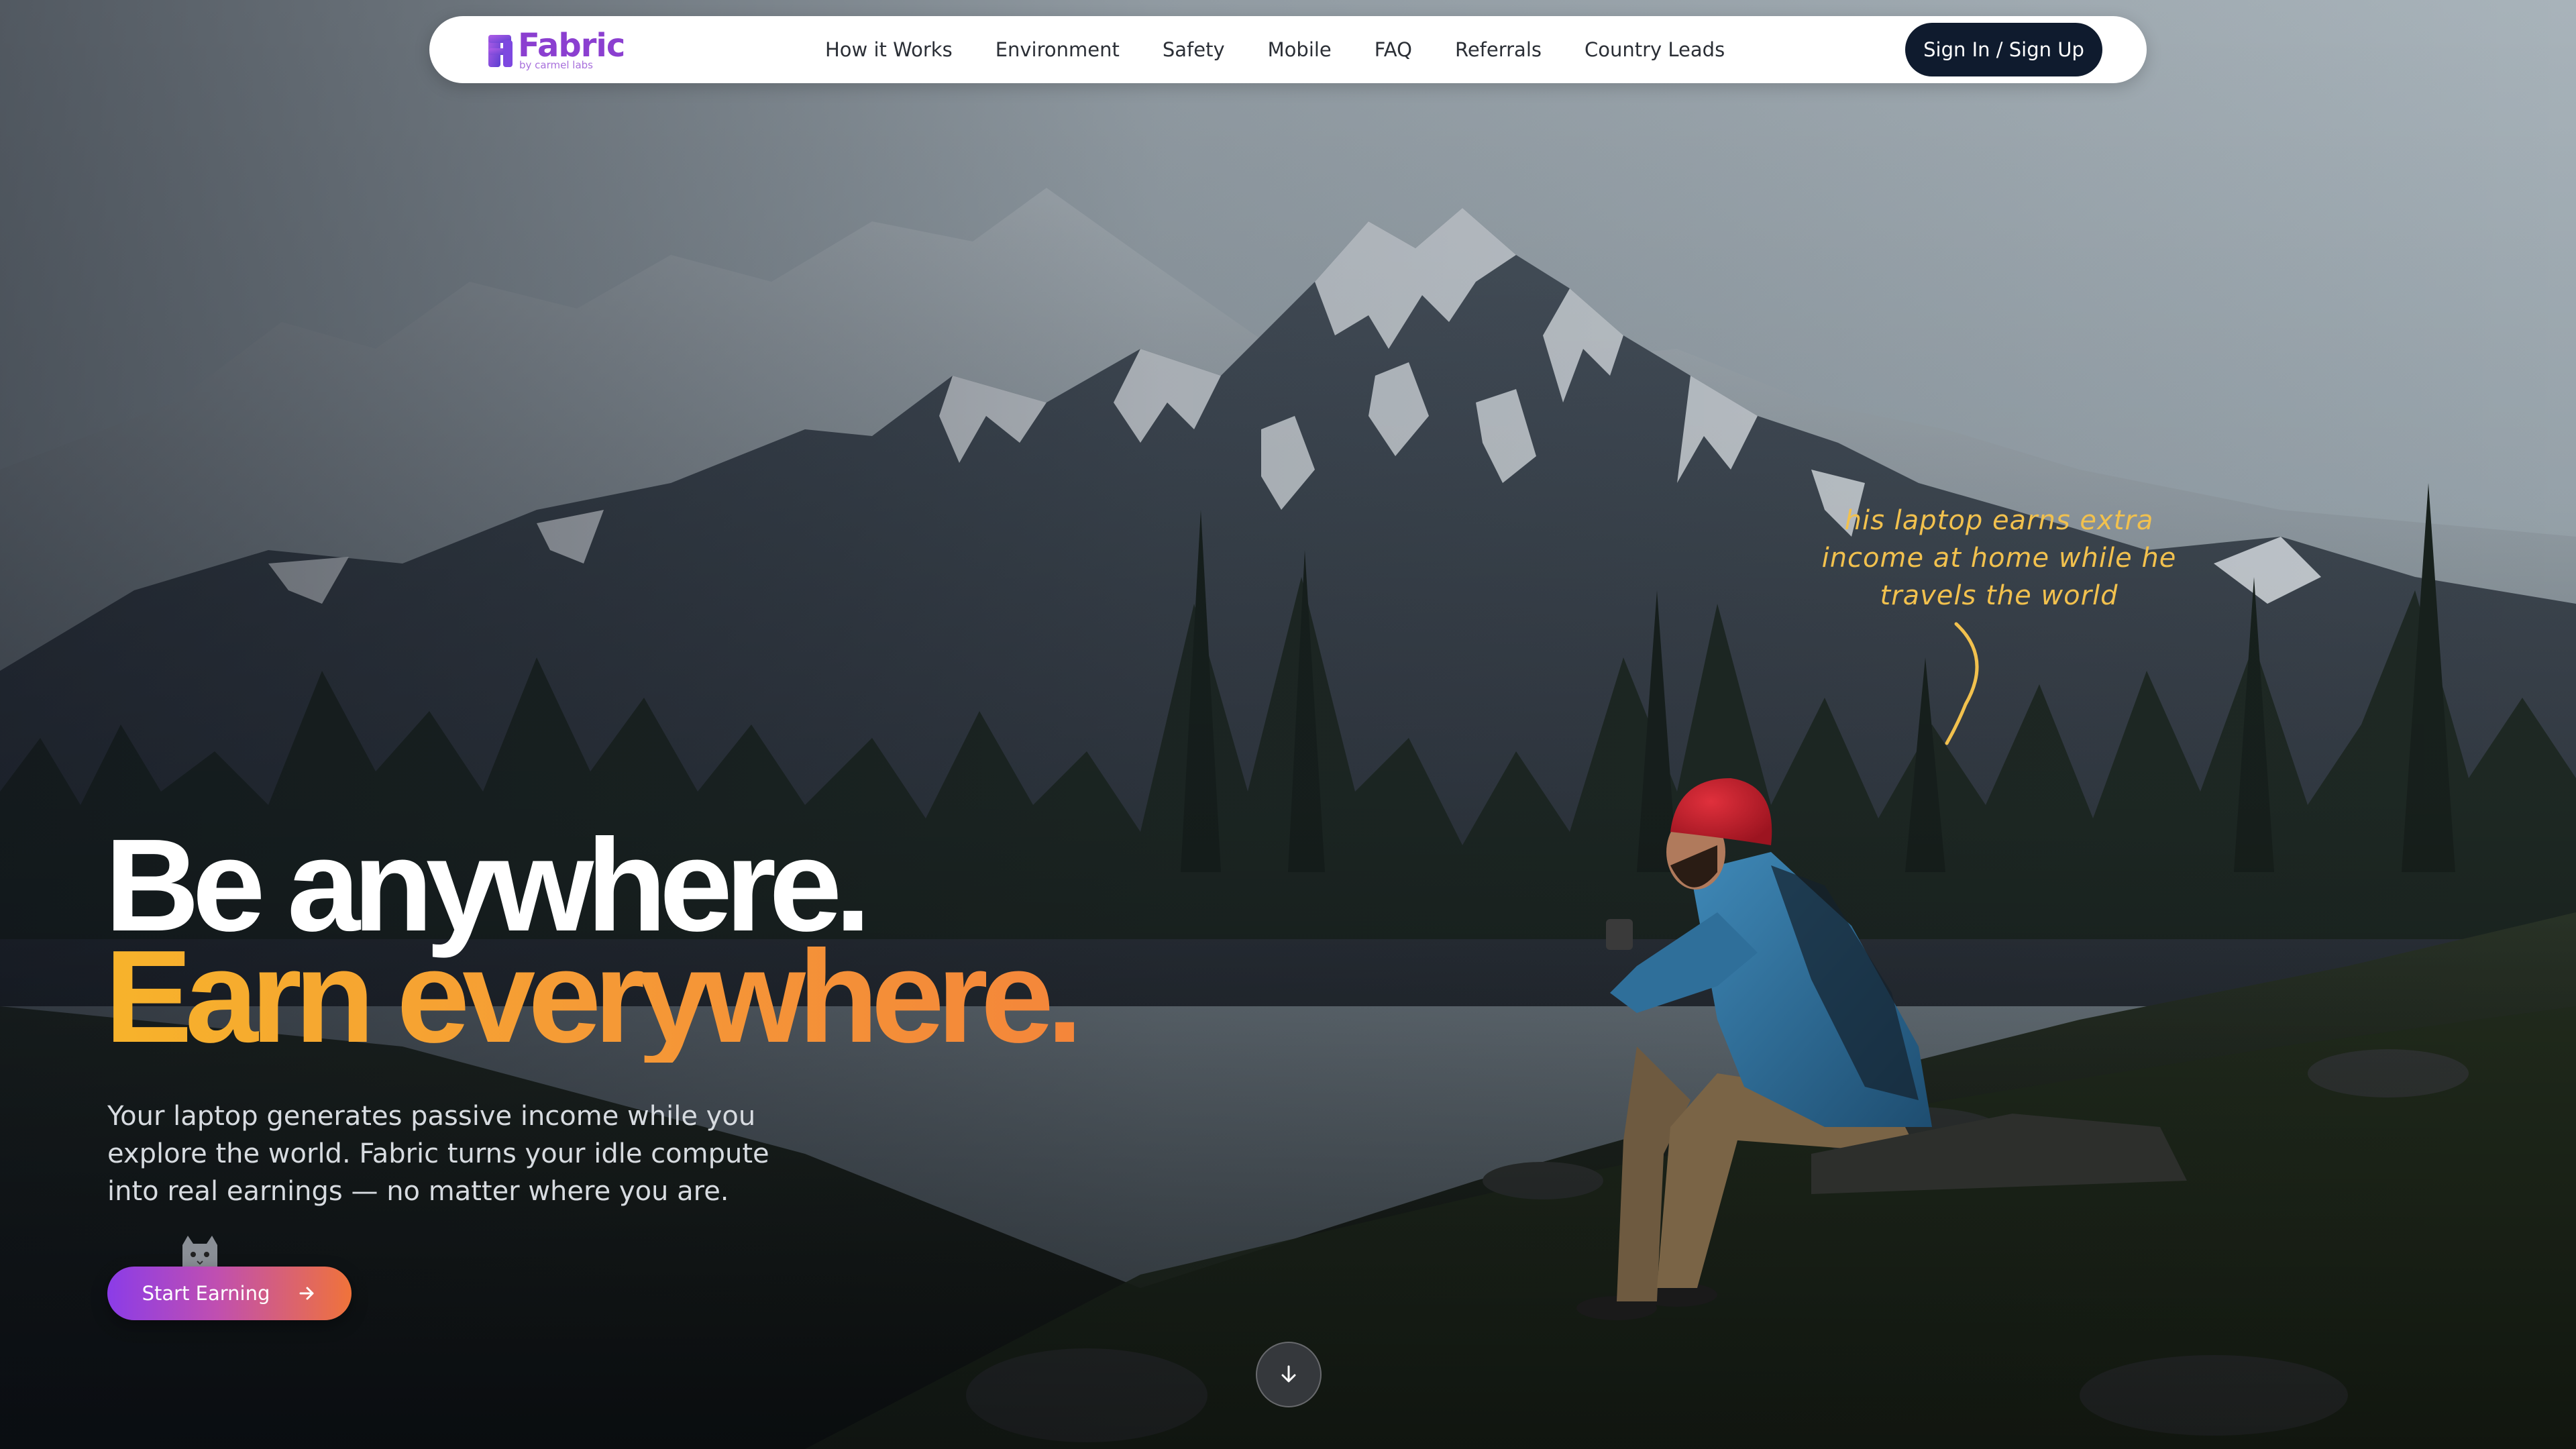 The image size is (2576, 1449). Describe the element at coordinates (206, 1293) in the screenshot. I see `start-earning-label: Start Earning` at that location.